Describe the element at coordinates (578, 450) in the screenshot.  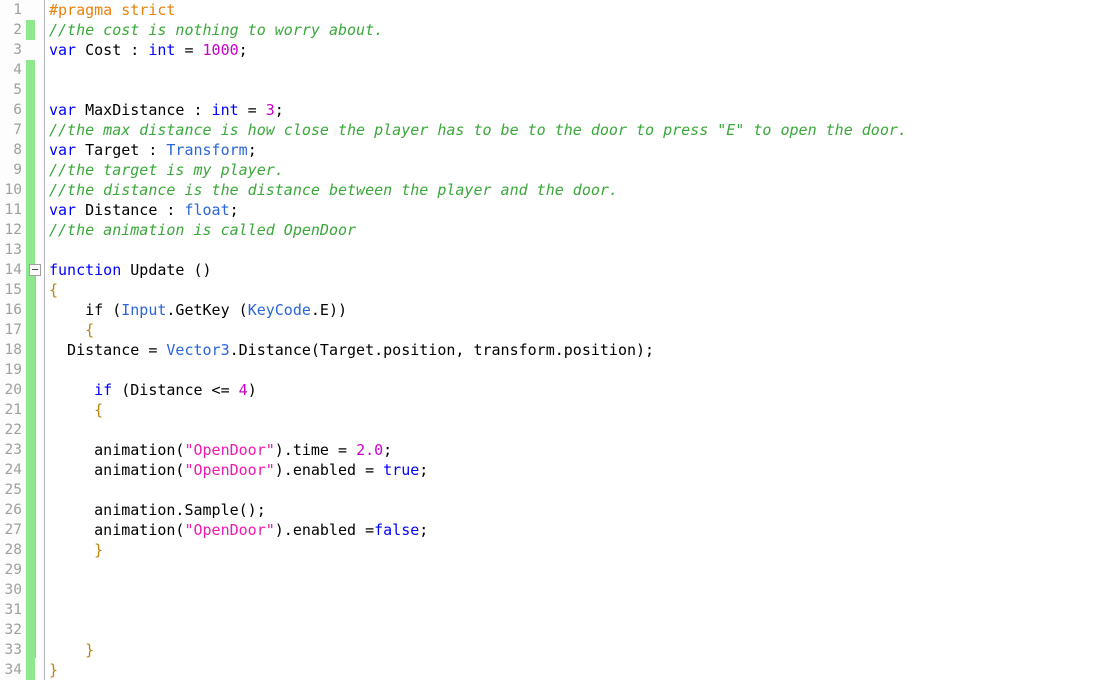
I see `code-line: animation("OpenDoor").time = 2.0;` at that location.